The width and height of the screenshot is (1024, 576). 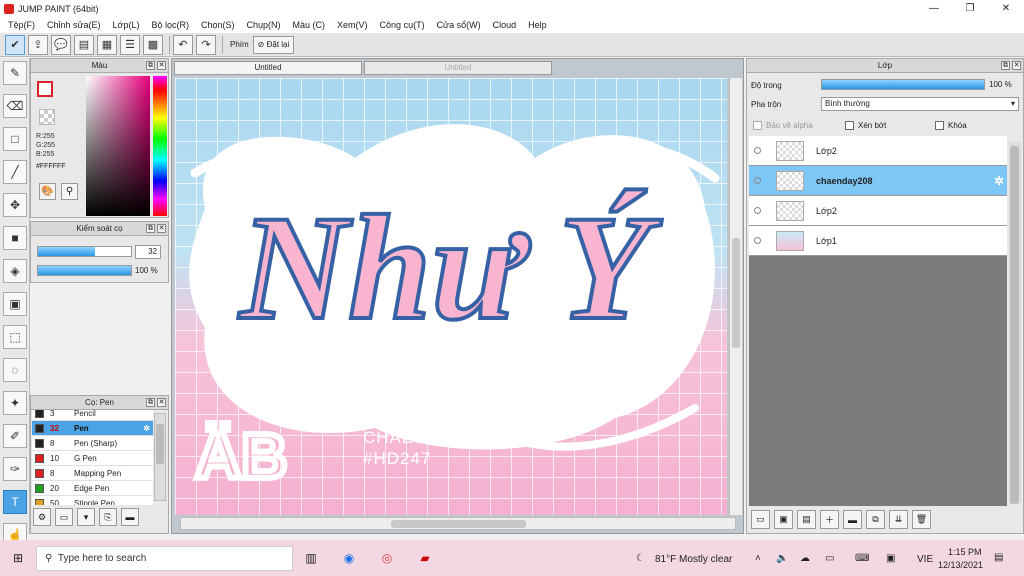 What do you see at coordinates (1006, 8) in the screenshot?
I see `close-button: ✕` at bounding box center [1006, 8].